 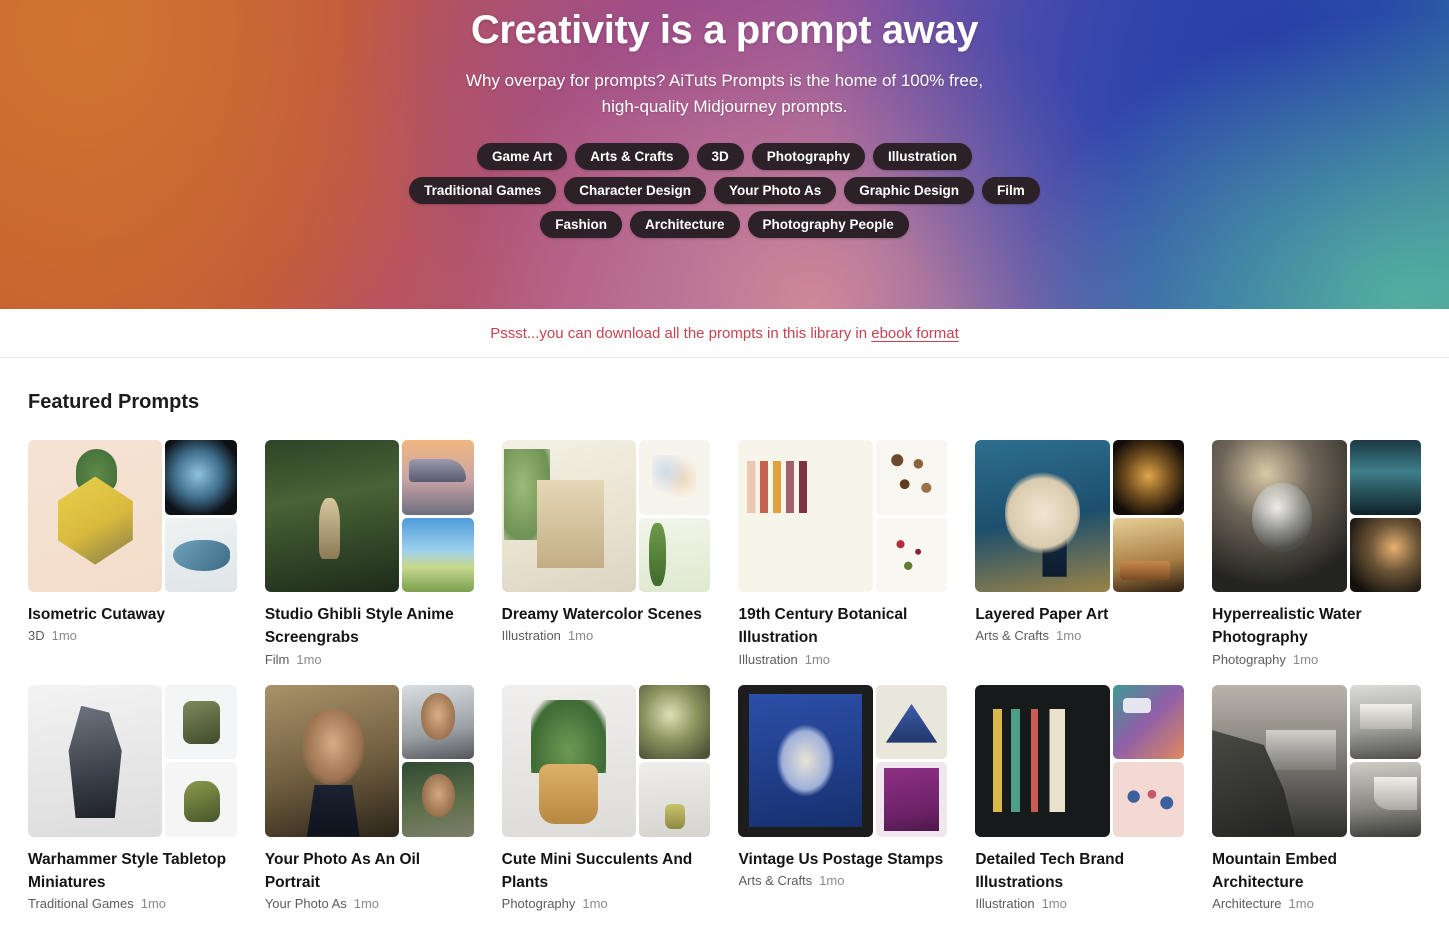 What do you see at coordinates (1316, 626) in the screenshot?
I see `prompt-card-title: Hyperrealistic Water Photography` at bounding box center [1316, 626].